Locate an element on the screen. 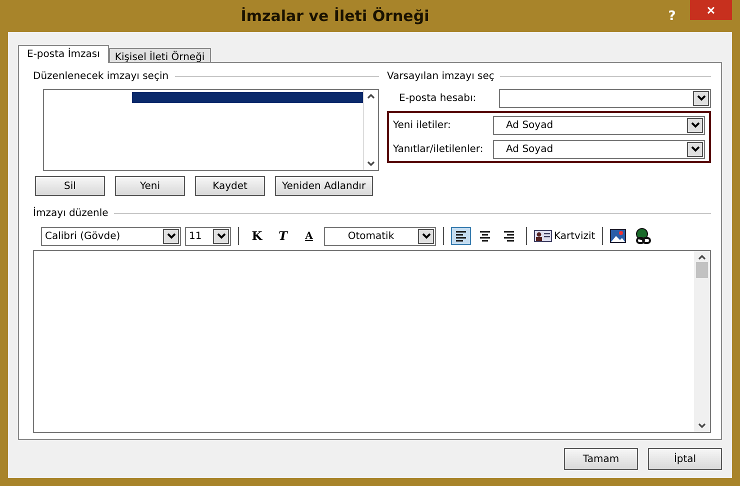 This screenshot has height=486, width=740. group-title: İmzayı düzenle is located at coordinates (70, 213).